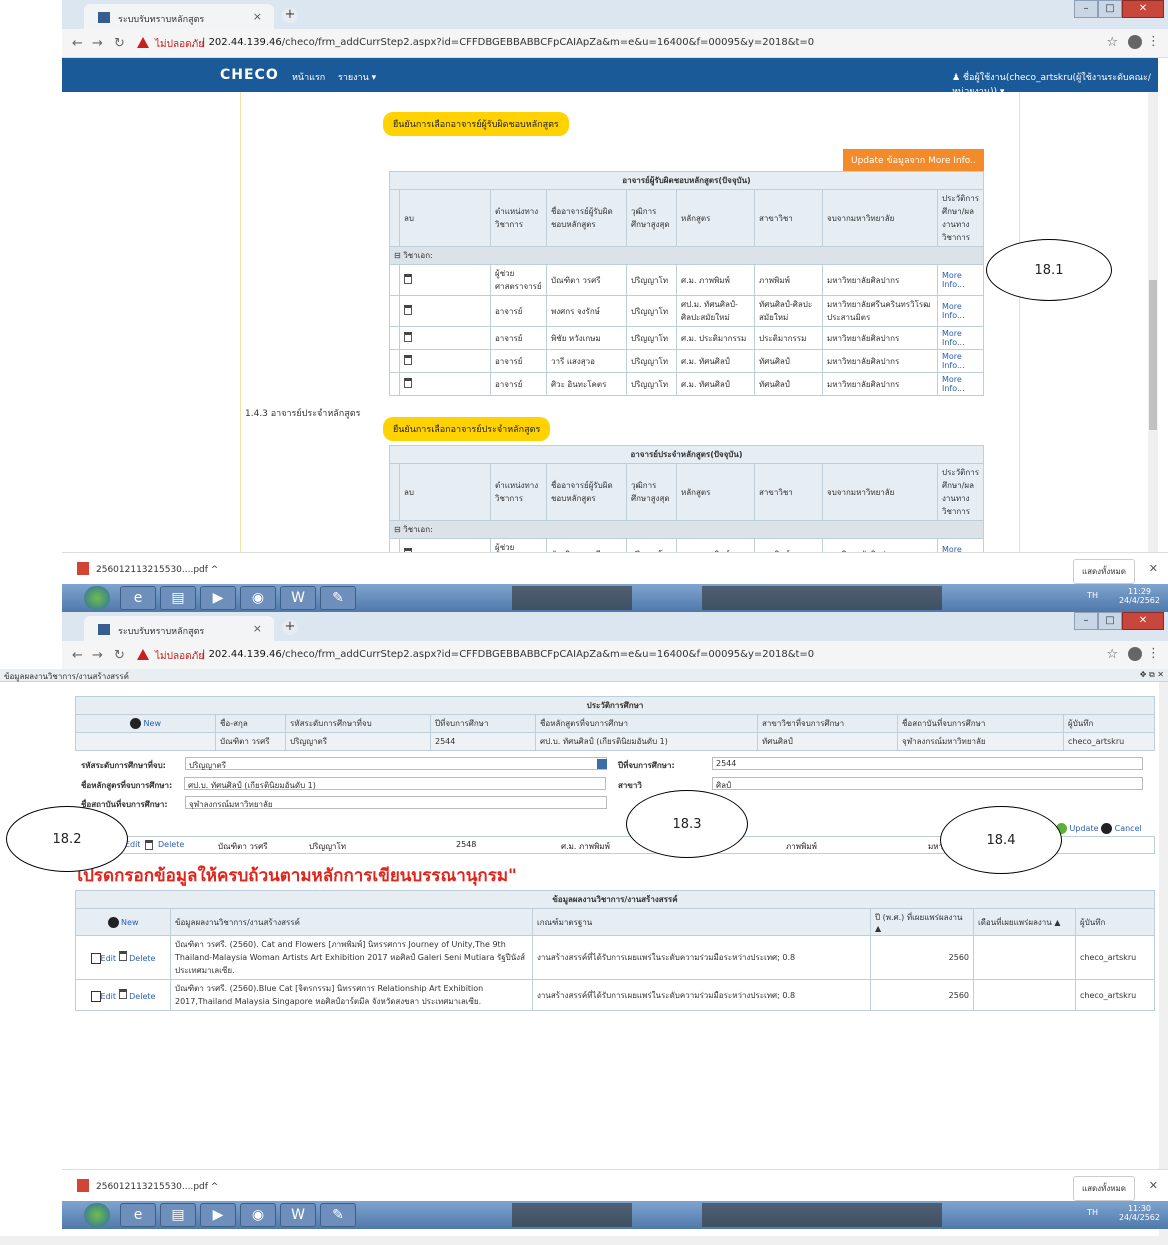  I want to click on cancel-icon, so click(1107, 828).